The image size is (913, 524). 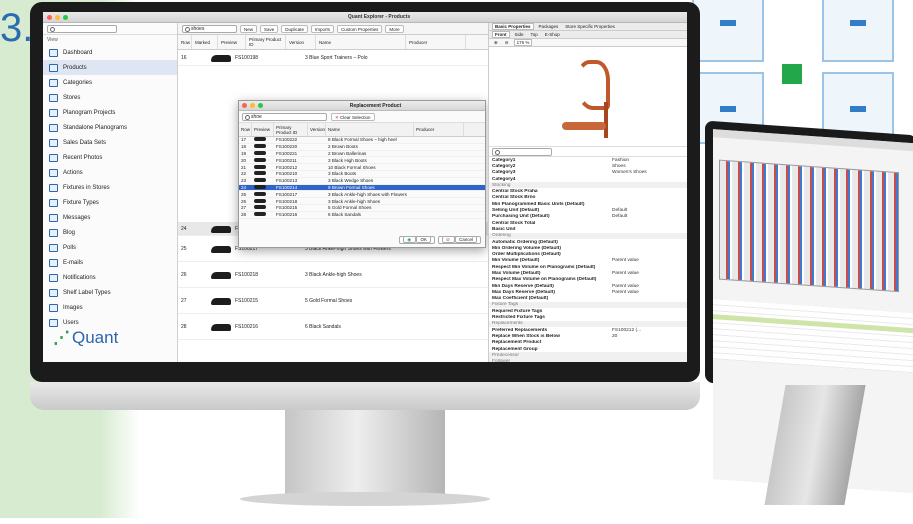 What do you see at coordinates (523, 42) in the screenshot?
I see `zoom-level: 176 %` at bounding box center [523, 42].